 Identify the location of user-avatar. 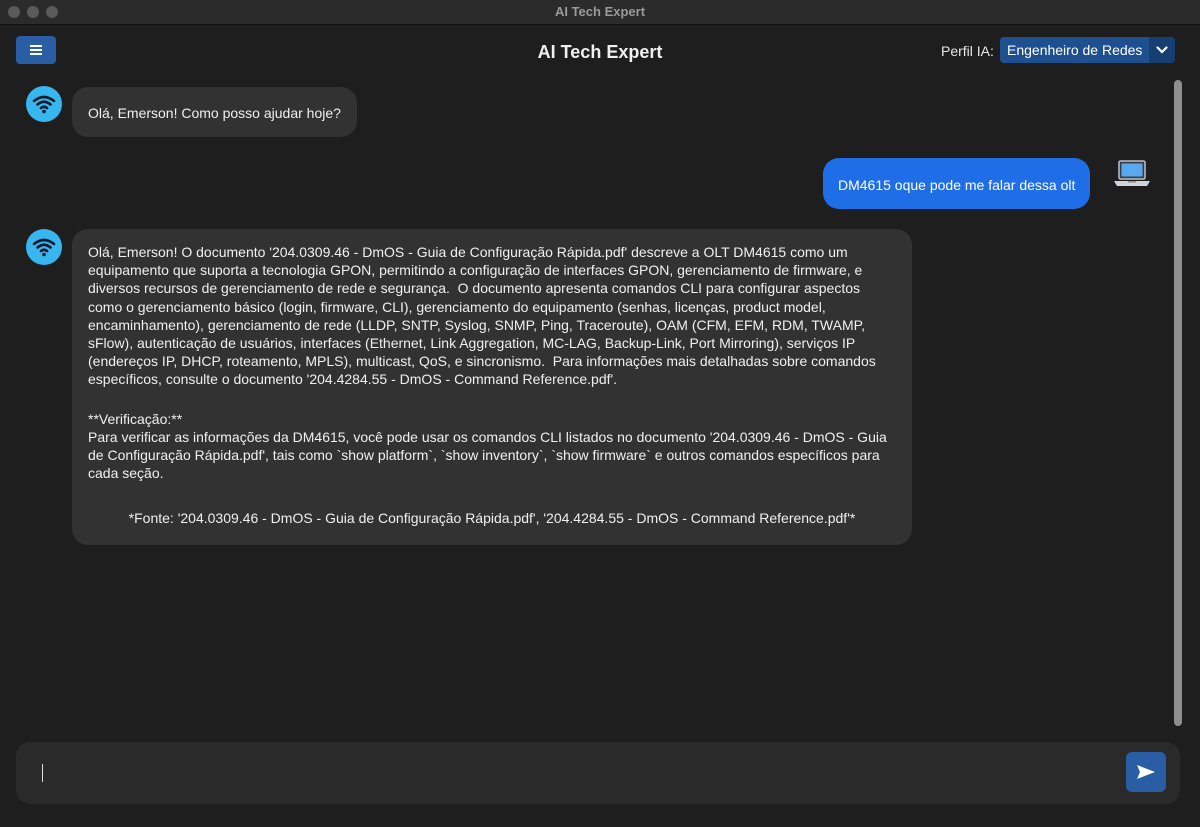
(1132, 174).